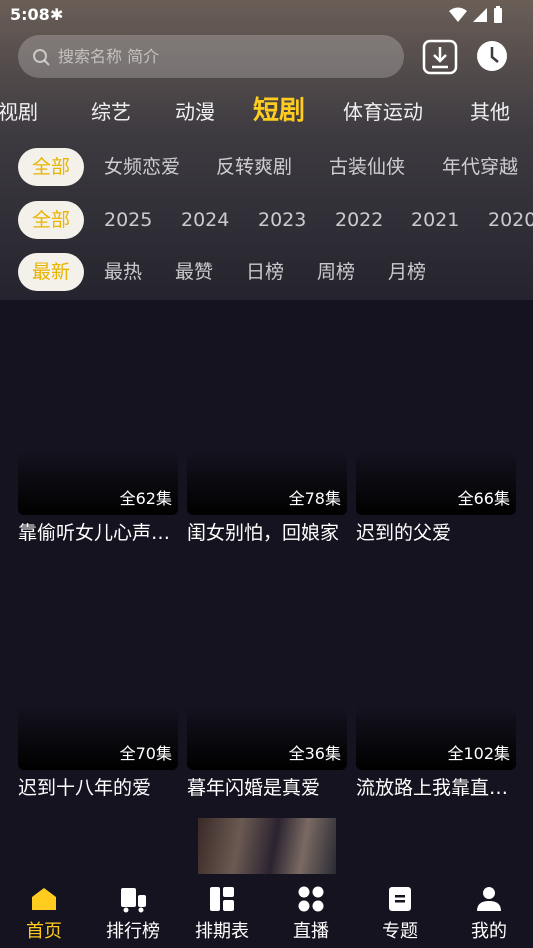  I want to click on year-chip: 2022, so click(359, 220).